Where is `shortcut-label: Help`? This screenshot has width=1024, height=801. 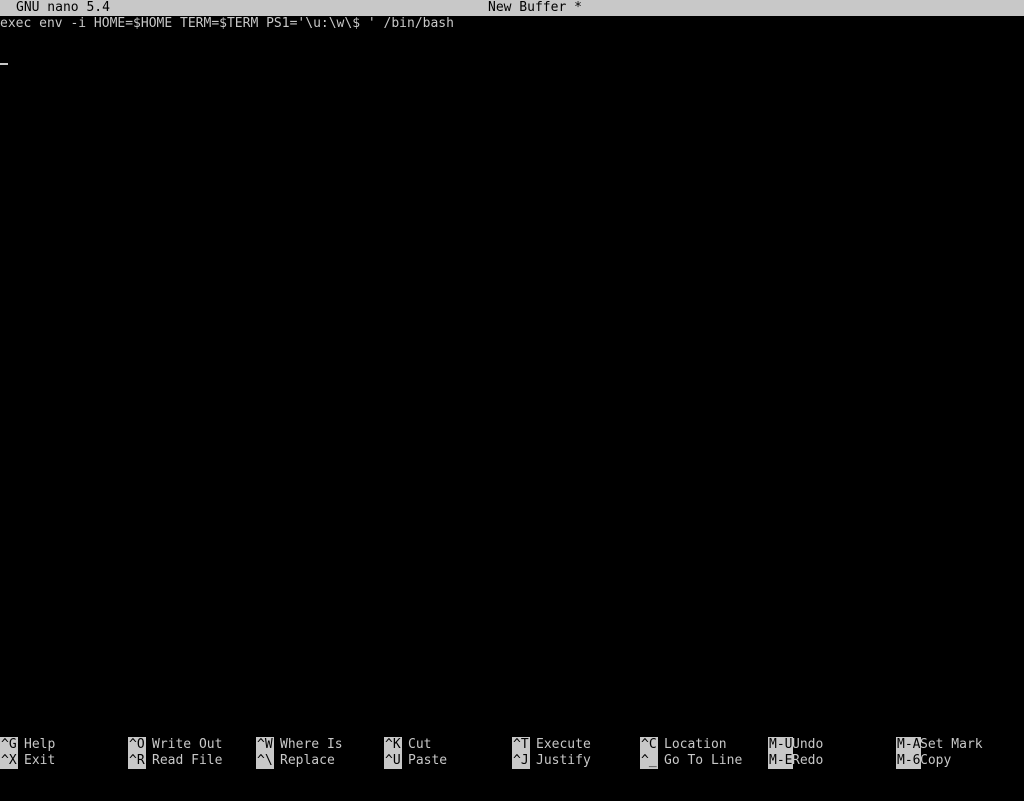
shortcut-label: Help is located at coordinates (40, 744).